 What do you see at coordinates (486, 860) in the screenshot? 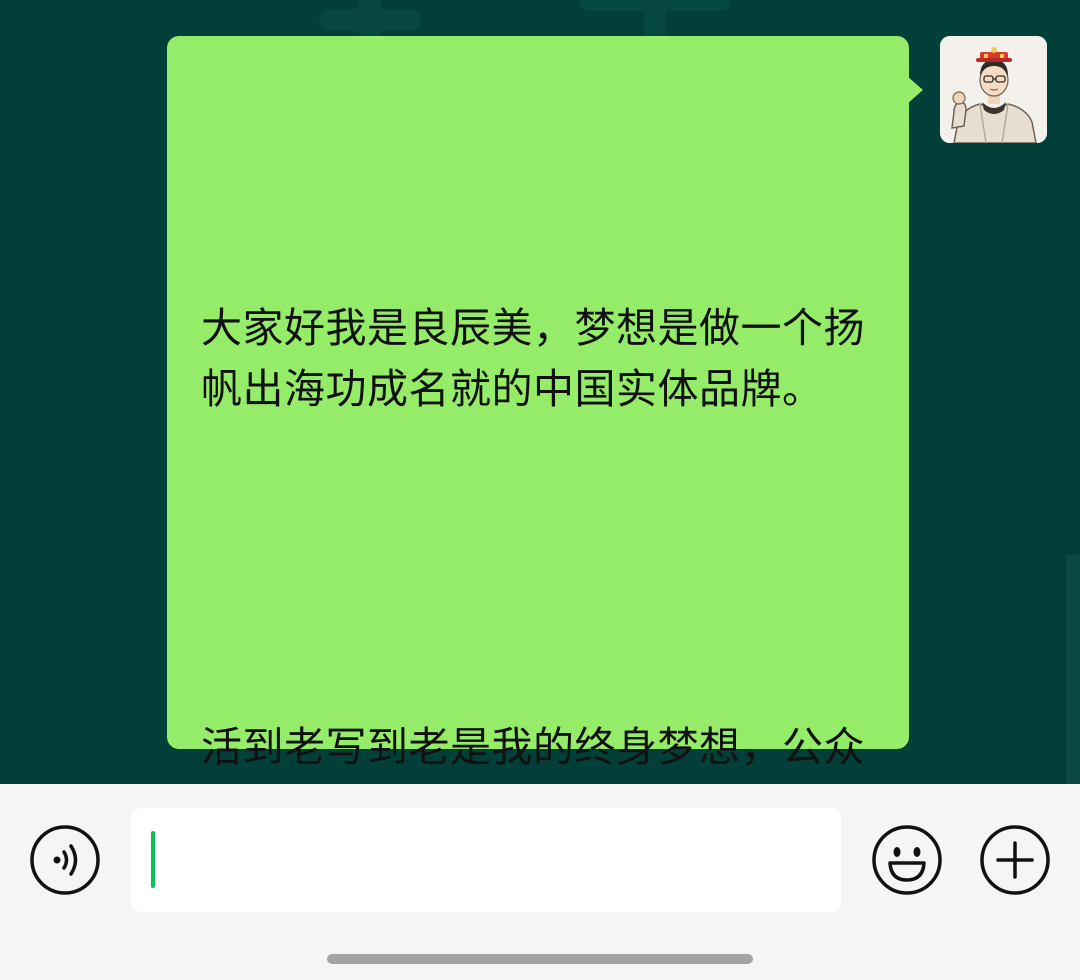
I see `message-input` at bounding box center [486, 860].